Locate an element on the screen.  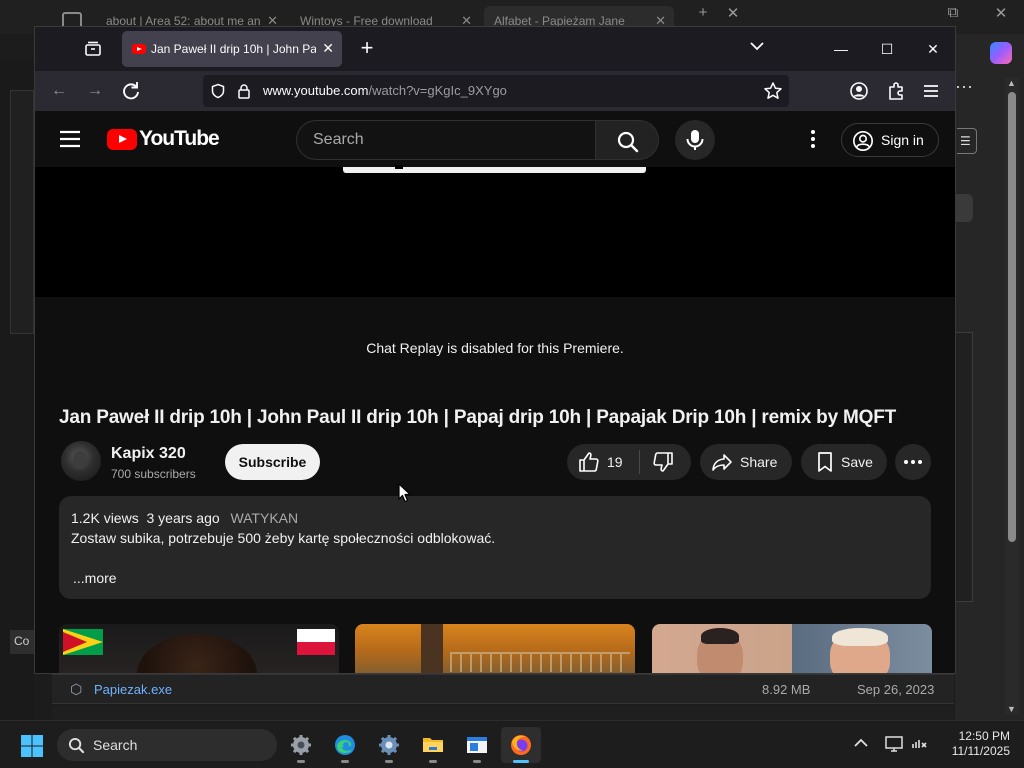
copilot-icon is located at coordinates (1001, 53).